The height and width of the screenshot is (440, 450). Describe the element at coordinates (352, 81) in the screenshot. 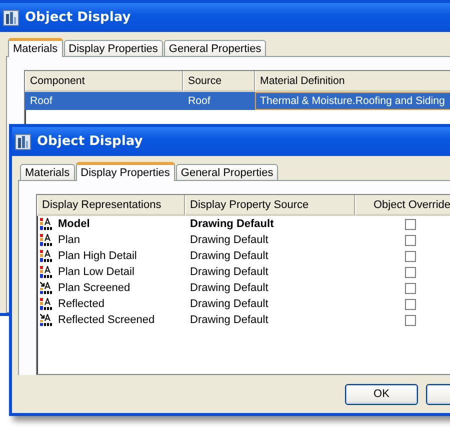

I see `column-header: Material Definition` at that location.